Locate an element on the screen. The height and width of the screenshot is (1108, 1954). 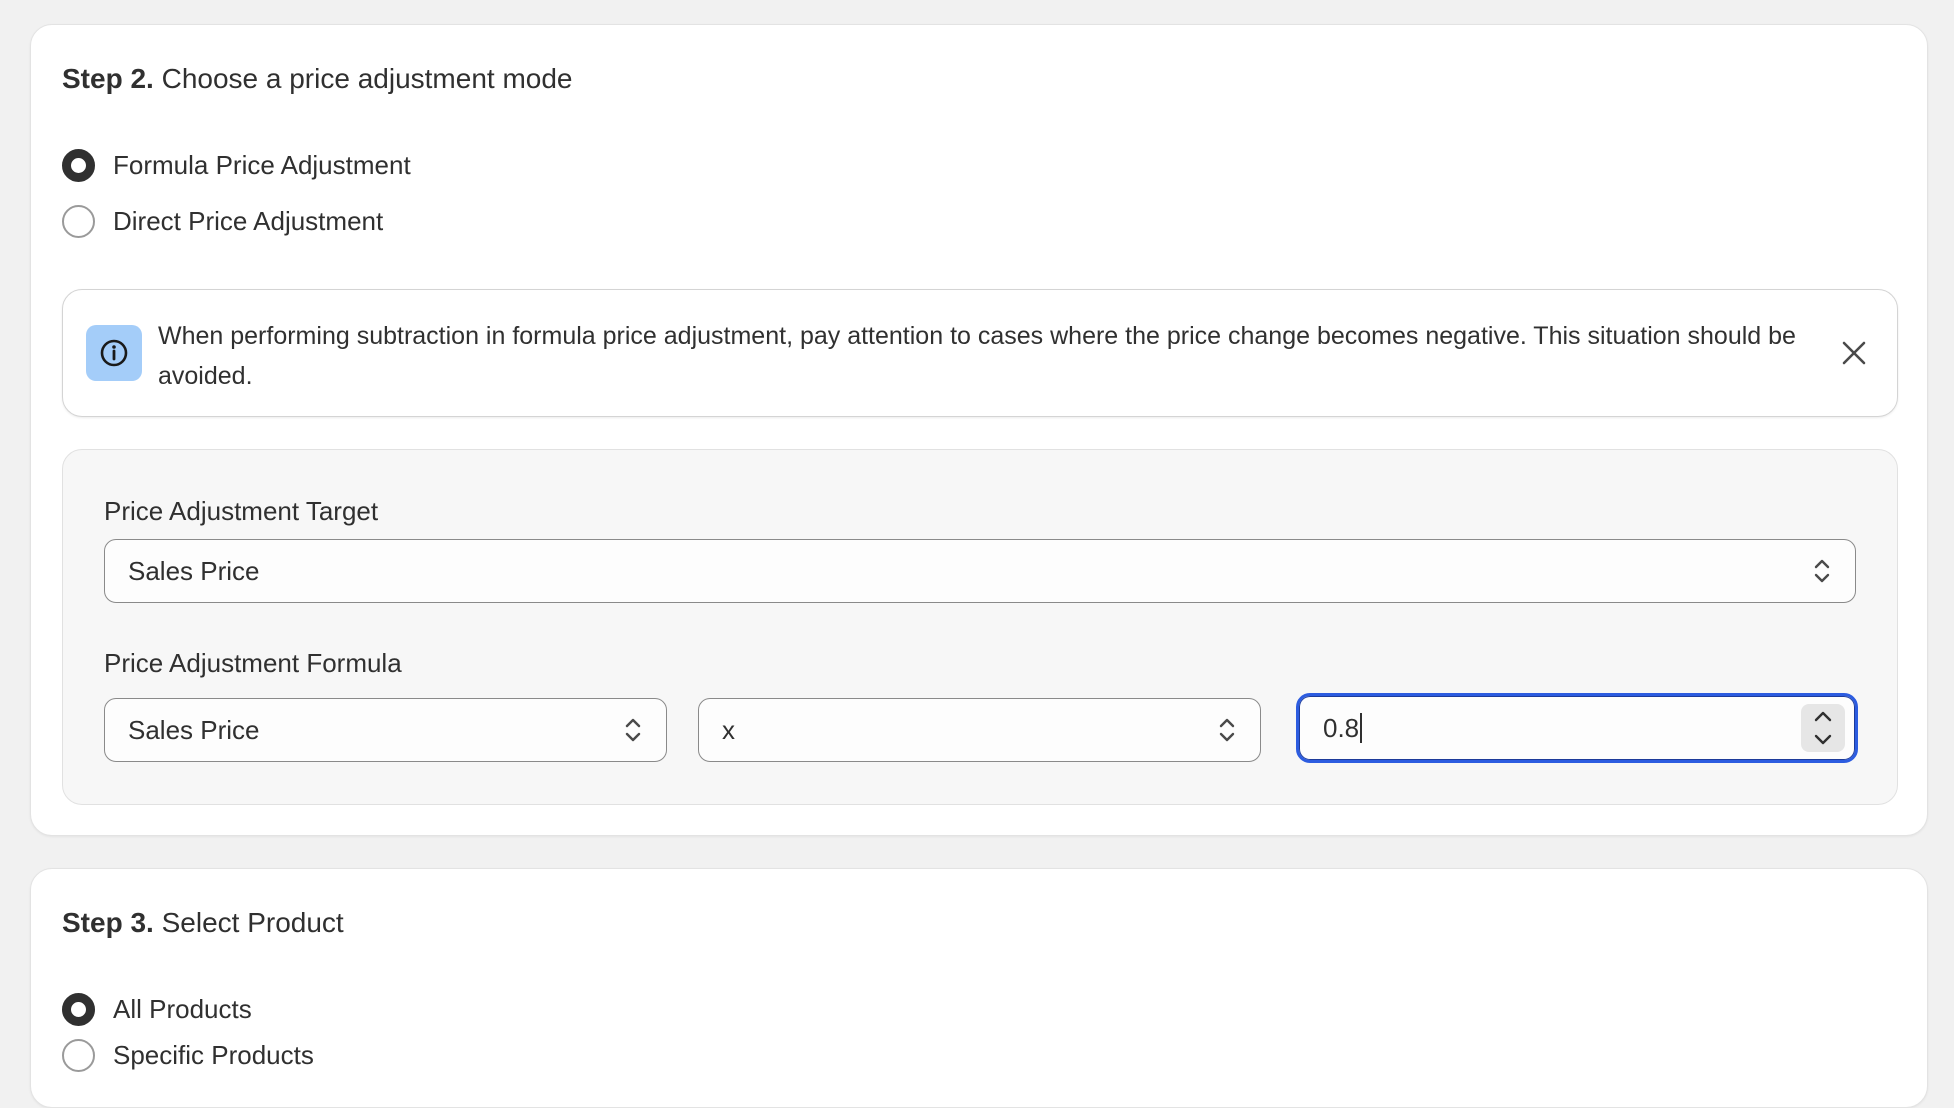
radio-formula-price-adjustment: Formula Price Adjustment is located at coordinates (236, 165).